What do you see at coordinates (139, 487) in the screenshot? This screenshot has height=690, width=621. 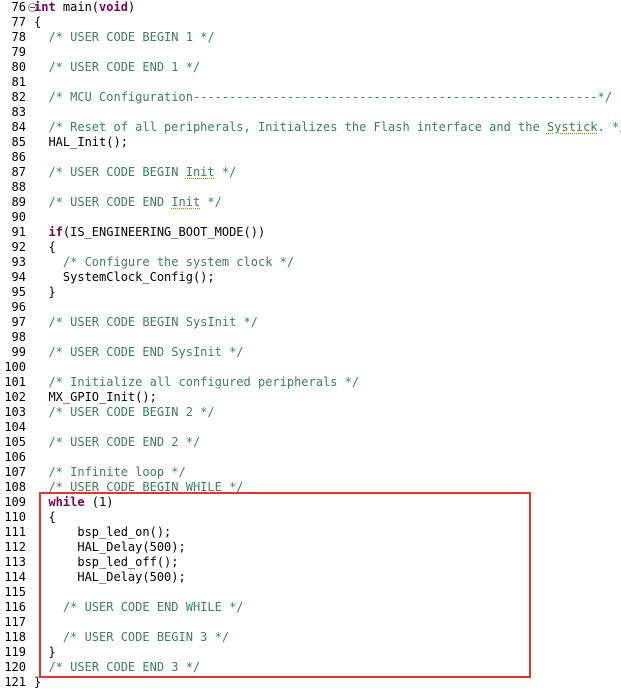 I see `code-token: /* USER CODE BEGIN WHILE */` at bounding box center [139, 487].